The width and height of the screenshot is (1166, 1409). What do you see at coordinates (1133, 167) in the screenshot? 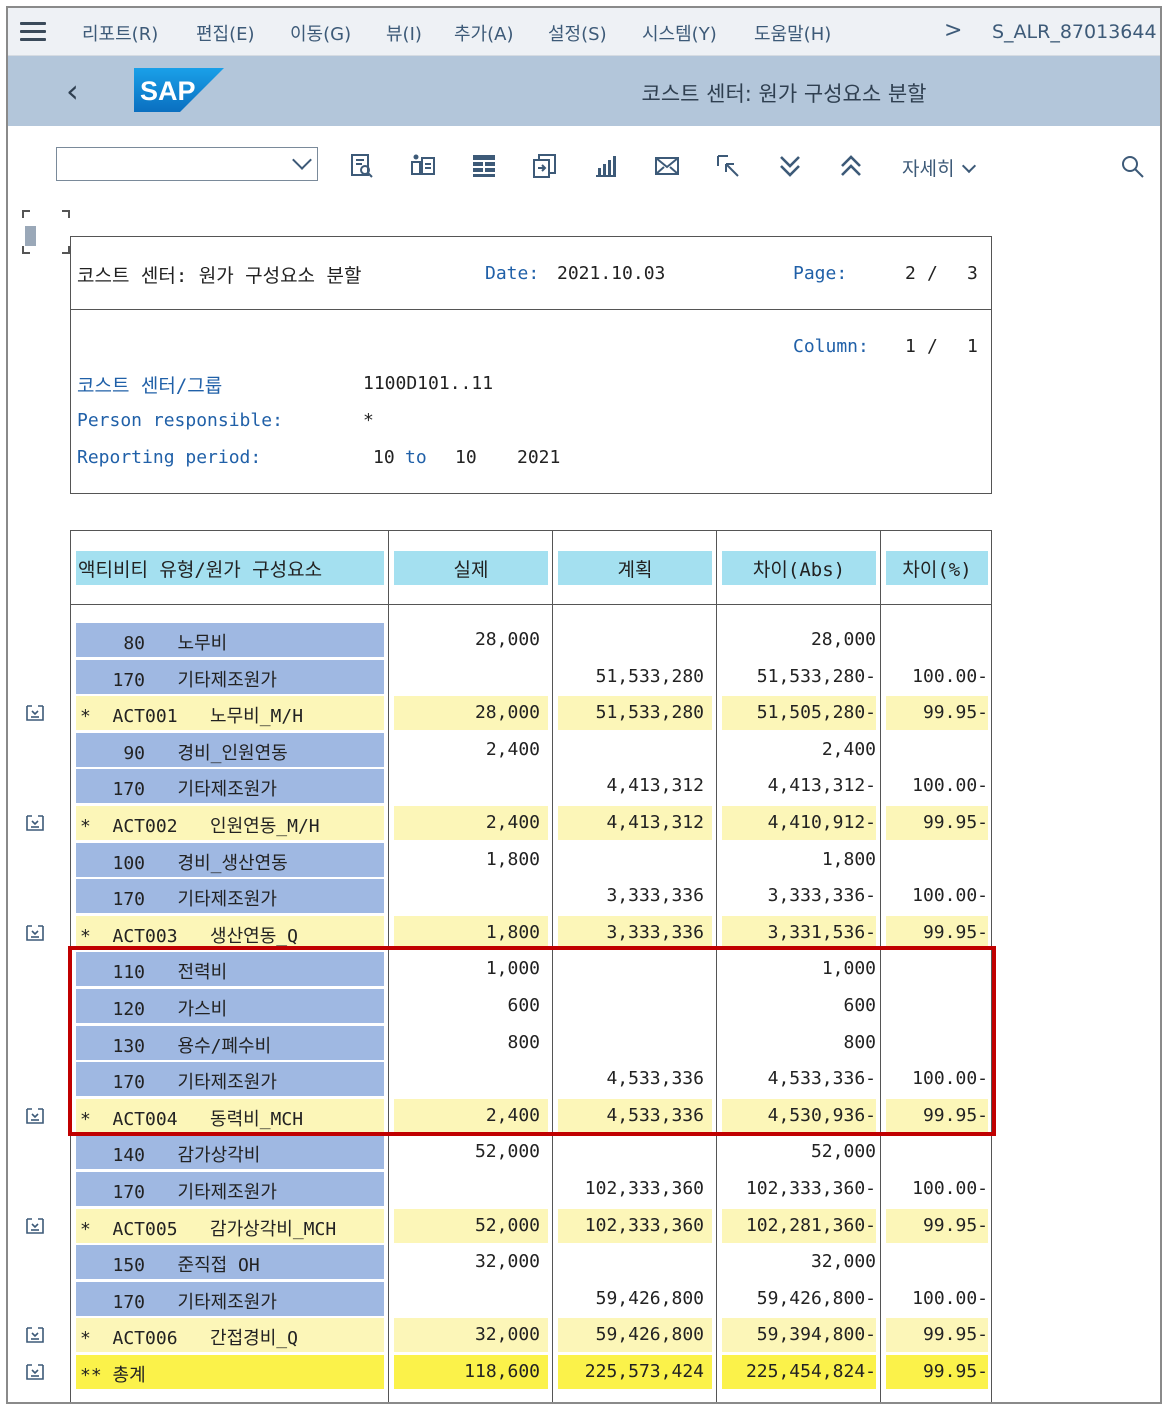
I see `search-icon` at bounding box center [1133, 167].